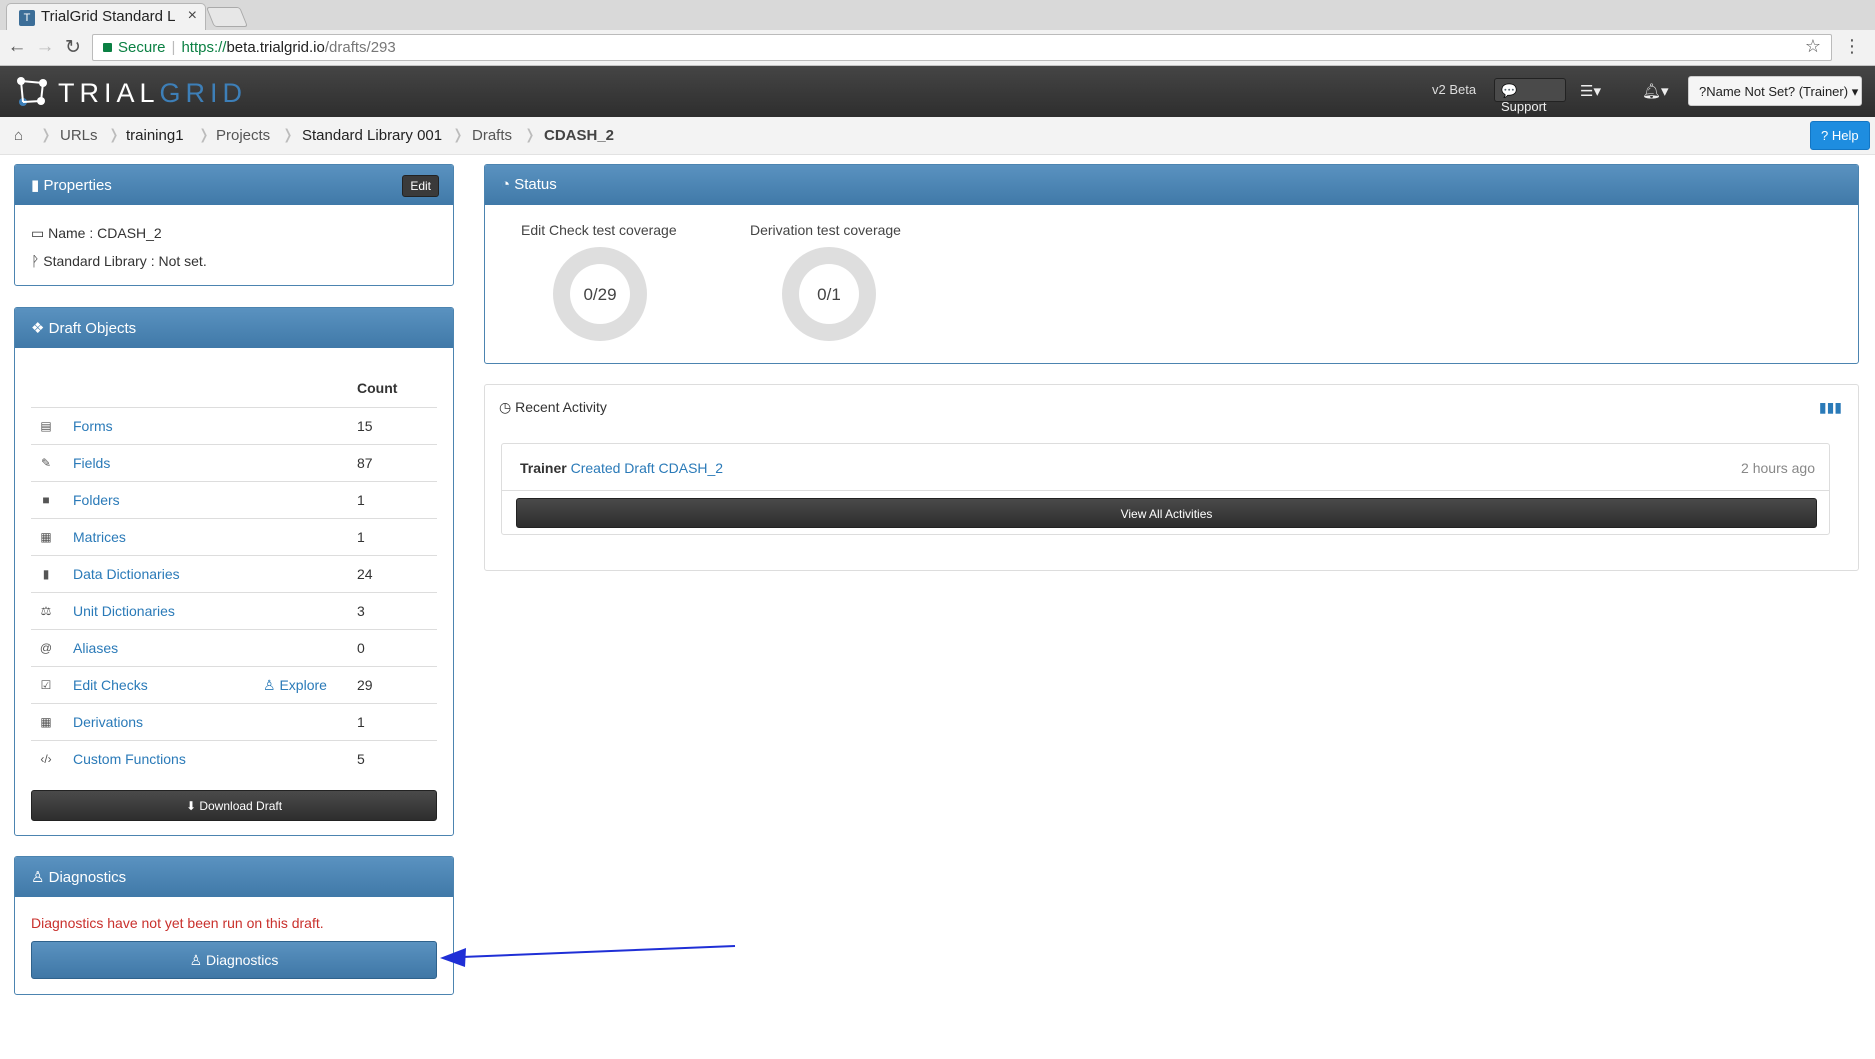 The image size is (1875, 1059). Describe the element at coordinates (192, 16) in the screenshot. I see `close-icon: ×` at that location.